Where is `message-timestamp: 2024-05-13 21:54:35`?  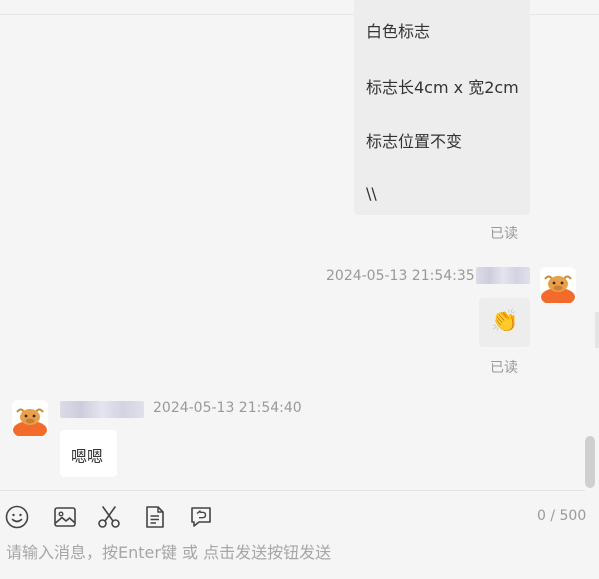
message-timestamp: 2024-05-13 21:54:35 is located at coordinates (400, 276).